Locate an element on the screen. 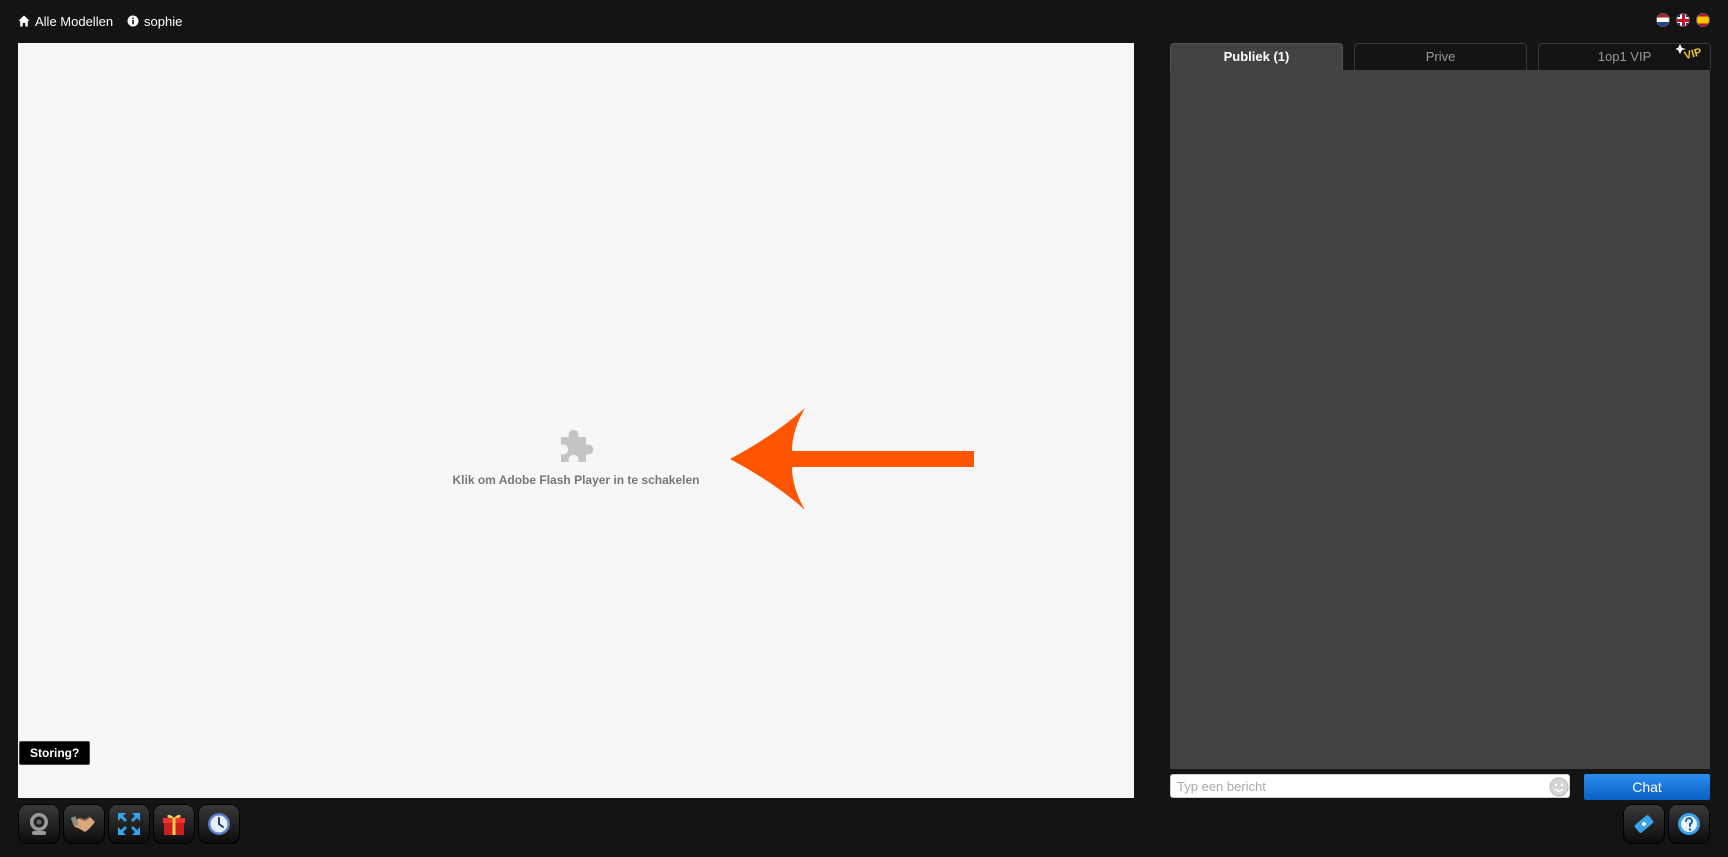  flag-en-icon is located at coordinates (1683, 20).